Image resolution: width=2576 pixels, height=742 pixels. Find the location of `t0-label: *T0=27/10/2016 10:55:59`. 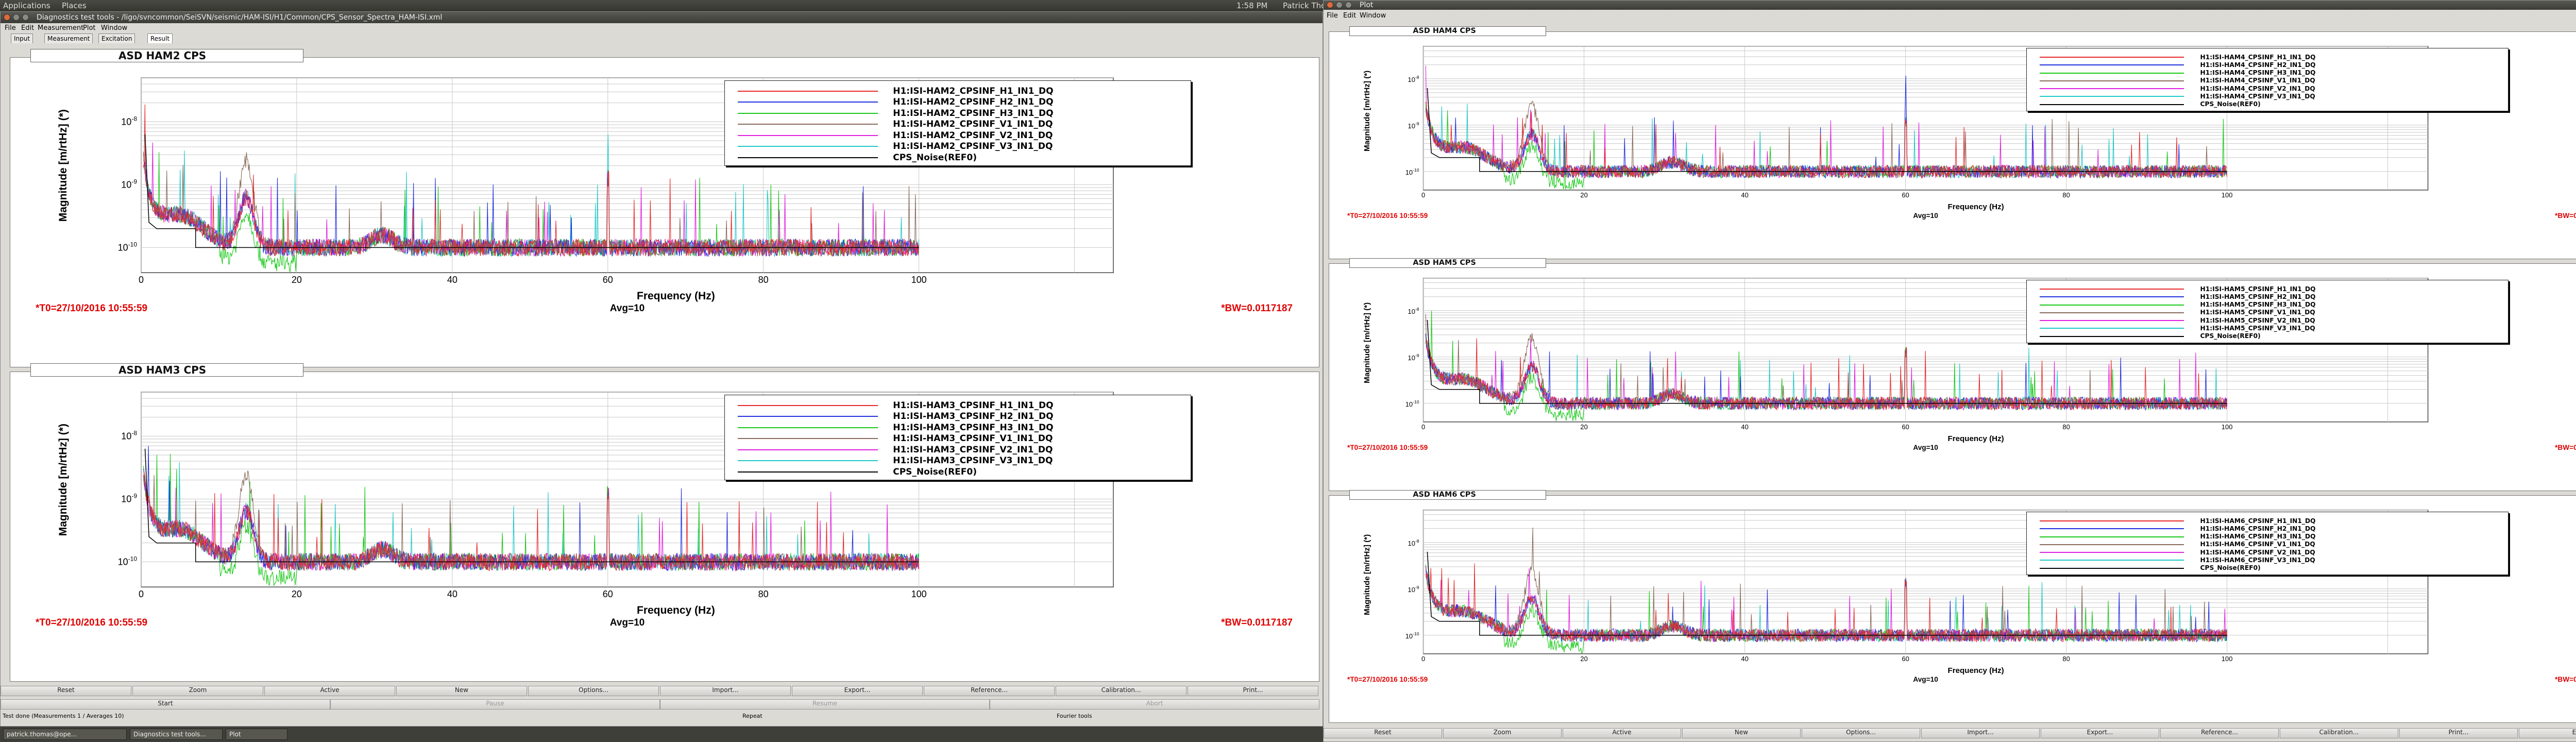

t0-label: *T0=27/10/2016 10:55:59 is located at coordinates (1387, 447).